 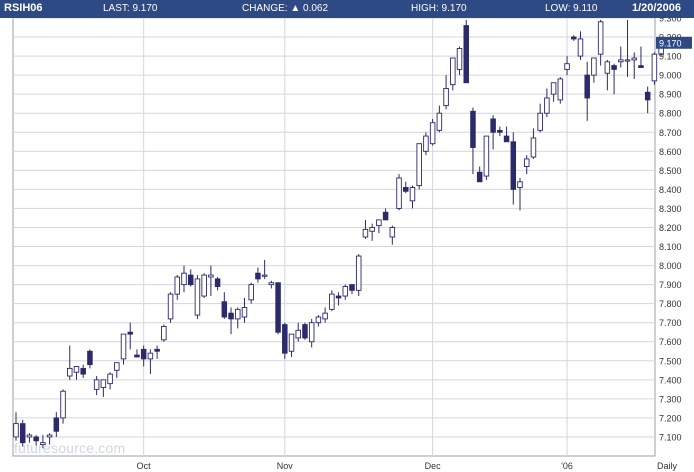 What do you see at coordinates (23, 8) in the screenshot?
I see `symbol-label: RSIH06` at bounding box center [23, 8].